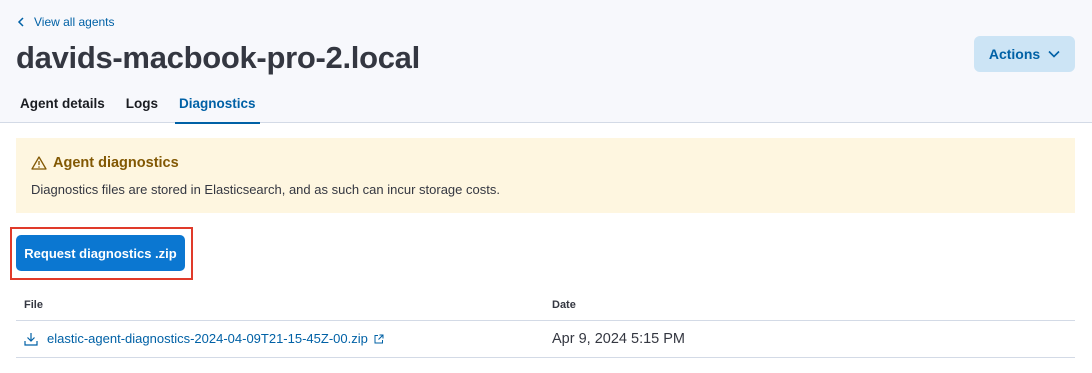  I want to click on page-title: davids-macbook-pro-2.local, so click(218, 57).